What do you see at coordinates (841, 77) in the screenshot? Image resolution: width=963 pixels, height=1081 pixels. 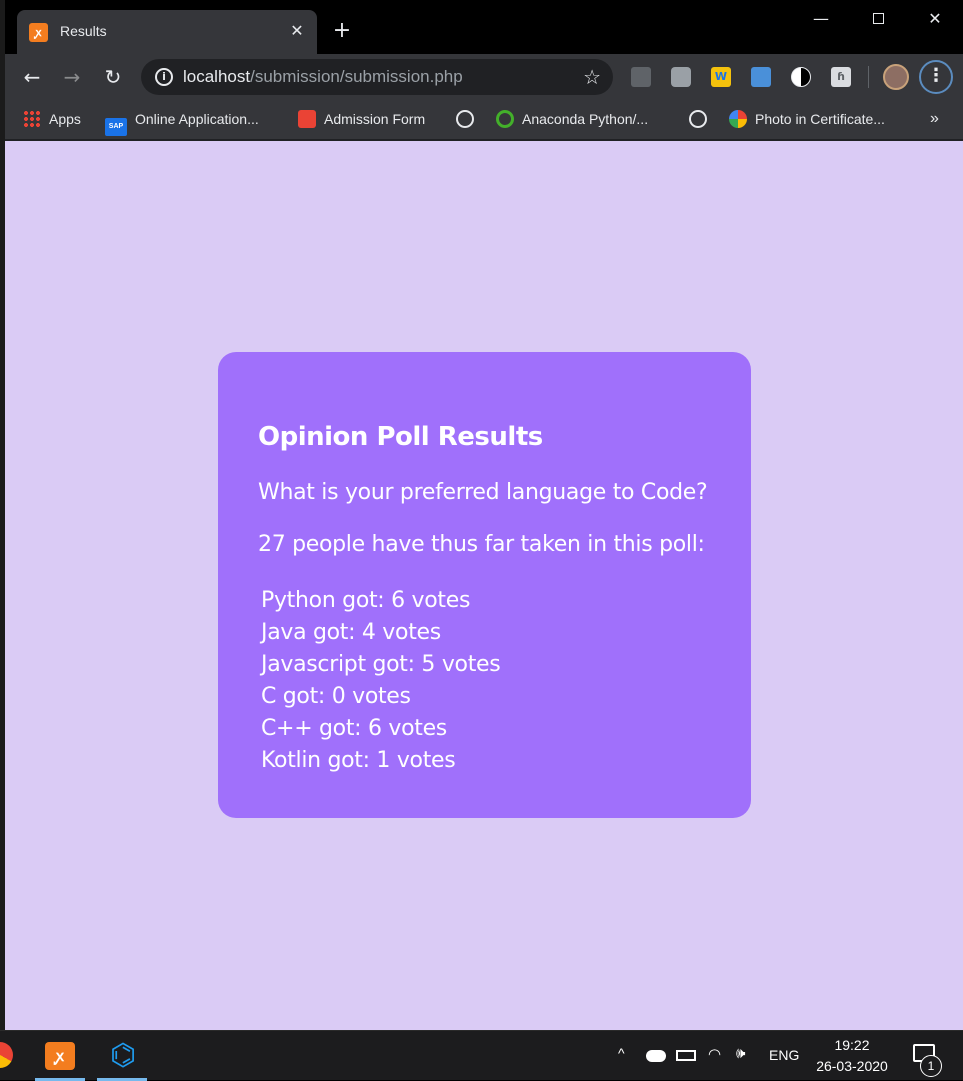 I see `h-icon: ɦ` at bounding box center [841, 77].